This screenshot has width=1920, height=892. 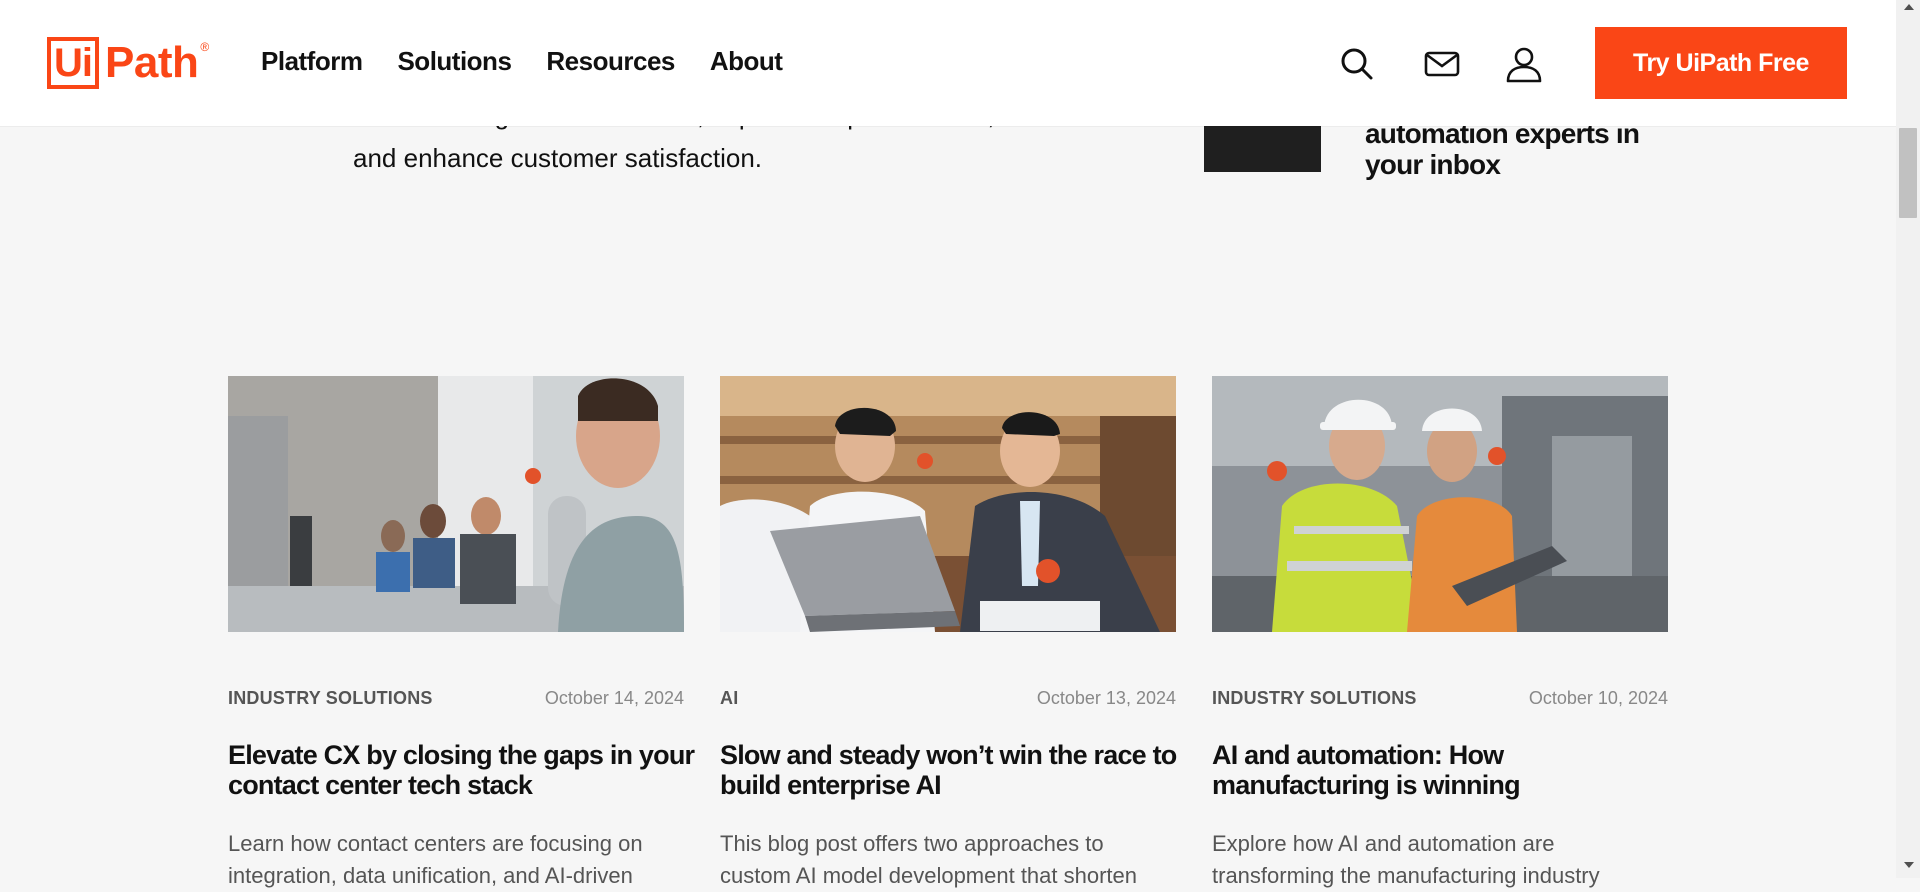 I want to click on card-meta: AI October 13, 2024, so click(x=948, y=698).